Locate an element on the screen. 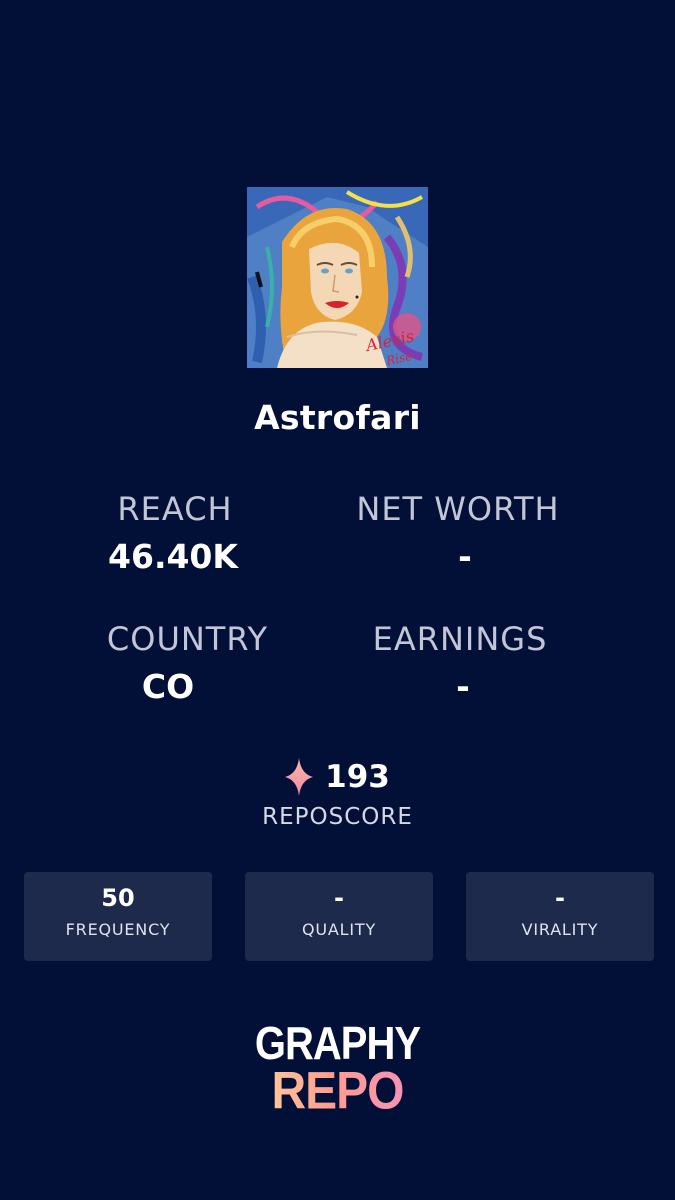 The height and width of the screenshot is (1200, 675). reach-value: 46.40K is located at coordinates (173, 556).